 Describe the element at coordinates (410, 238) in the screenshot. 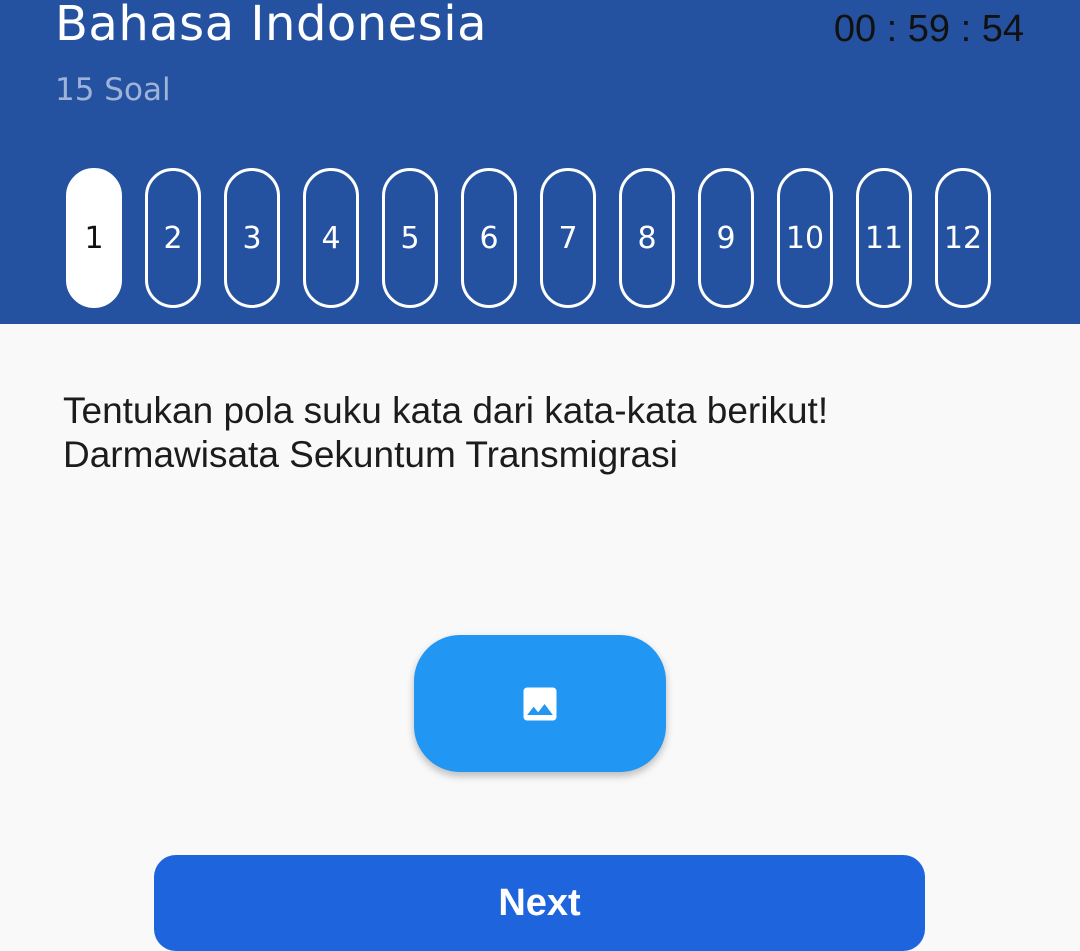

I see `question-number-button: 5` at that location.